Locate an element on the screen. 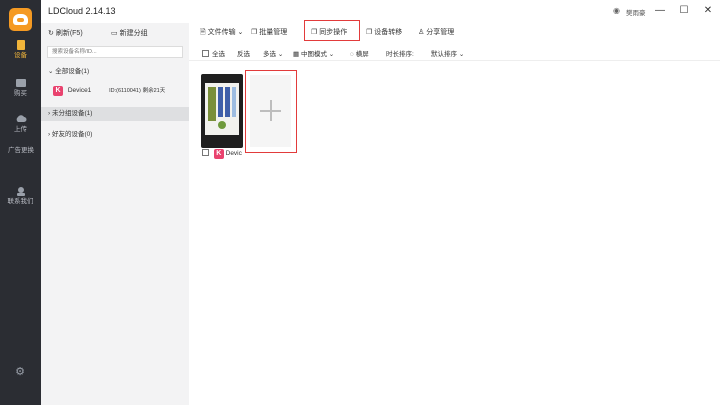  sort-label: 时长排序: is located at coordinates (400, 54).